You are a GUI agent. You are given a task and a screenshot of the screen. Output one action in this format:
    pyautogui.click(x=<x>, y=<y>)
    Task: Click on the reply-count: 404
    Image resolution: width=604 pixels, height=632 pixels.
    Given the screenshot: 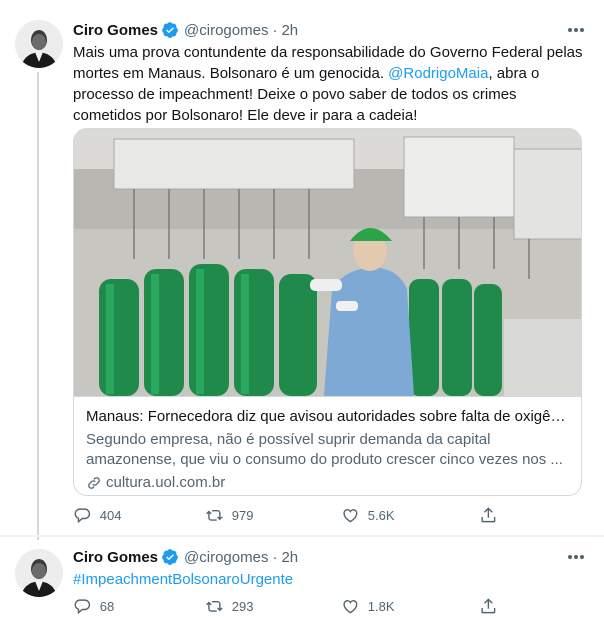 What is the action you would take?
    pyautogui.click(x=110, y=515)
    